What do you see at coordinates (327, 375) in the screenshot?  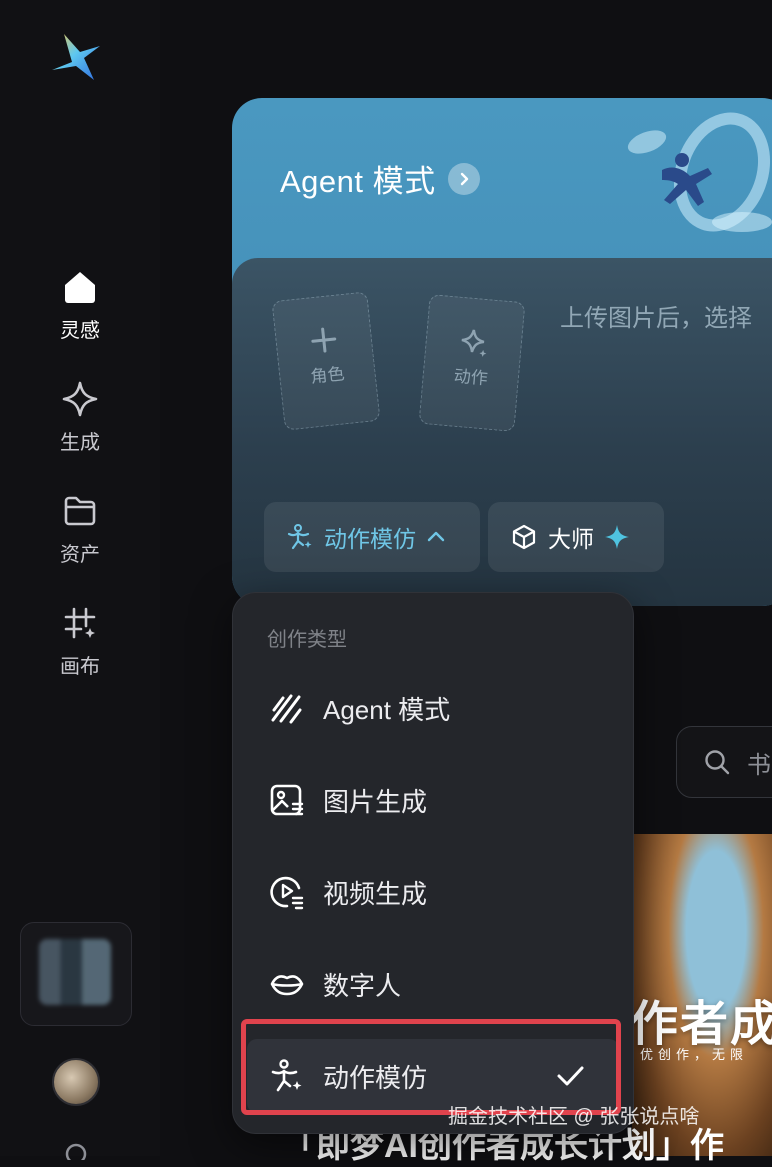 I see `slot-label: 角色` at bounding box center [327, 375].